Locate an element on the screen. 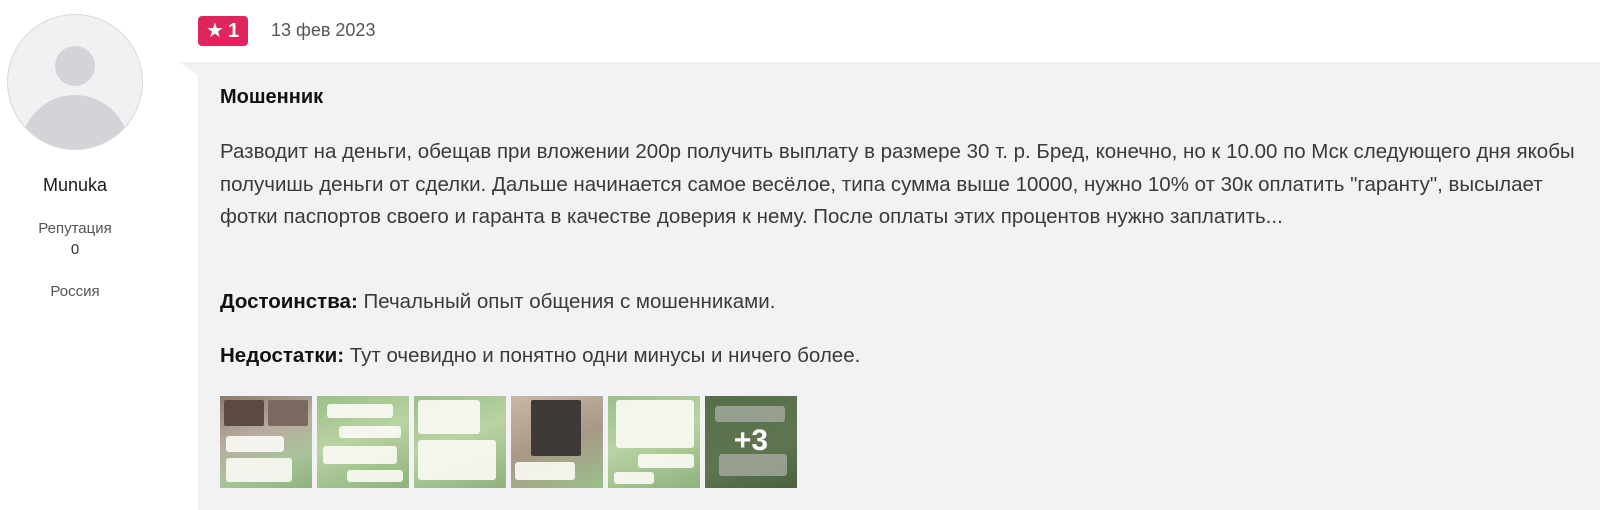 The width and height of the screenshot is (1600, 510). avatar-head-shape is located at coordinates (75, 66).